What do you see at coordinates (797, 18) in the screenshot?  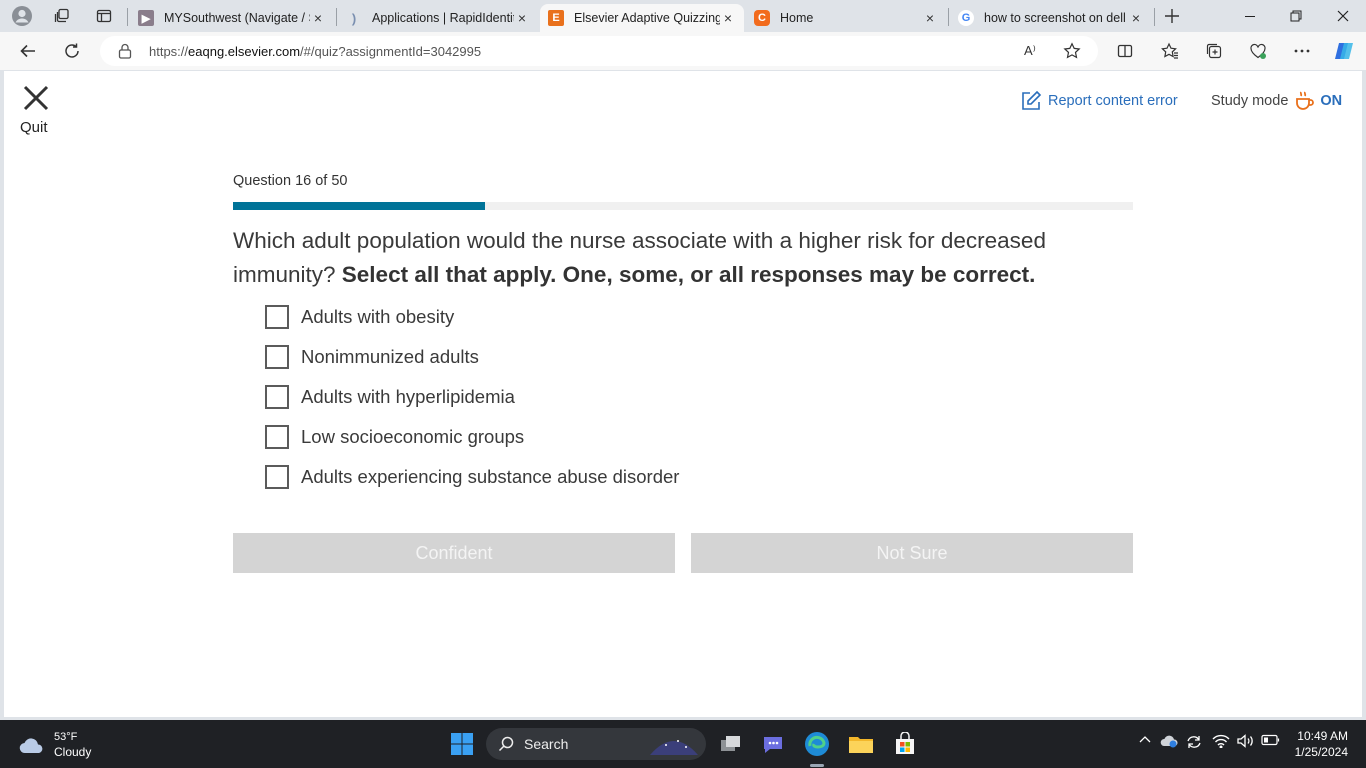 I see `tab-title: Home` at bounding box center [797, 18].